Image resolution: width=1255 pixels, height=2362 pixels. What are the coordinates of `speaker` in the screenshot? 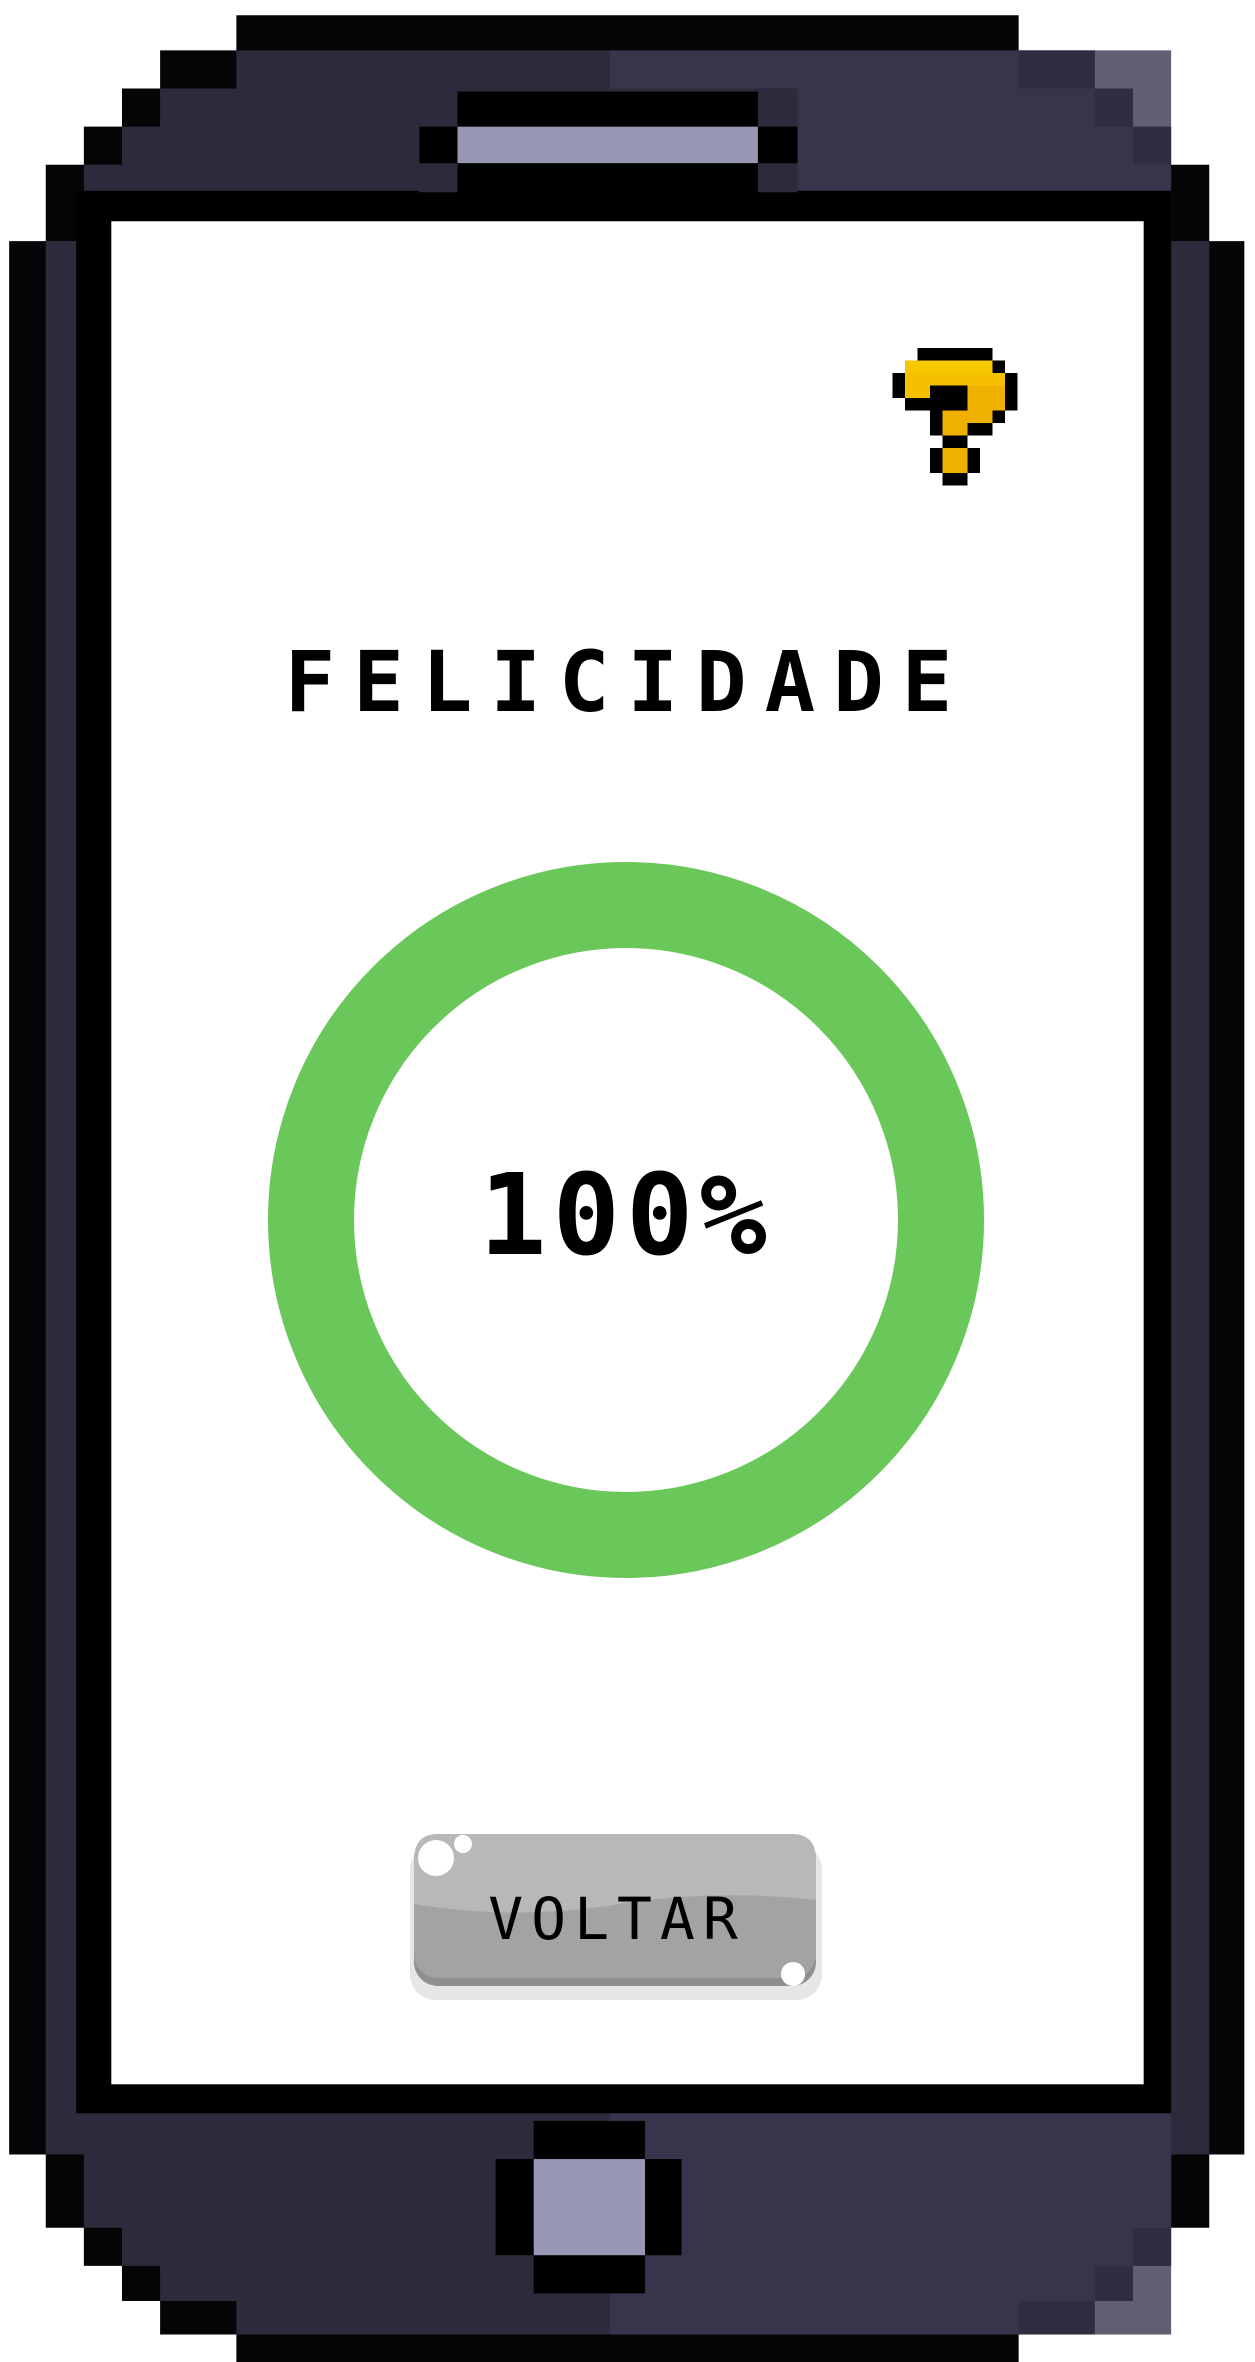 It's located at (607, 145).